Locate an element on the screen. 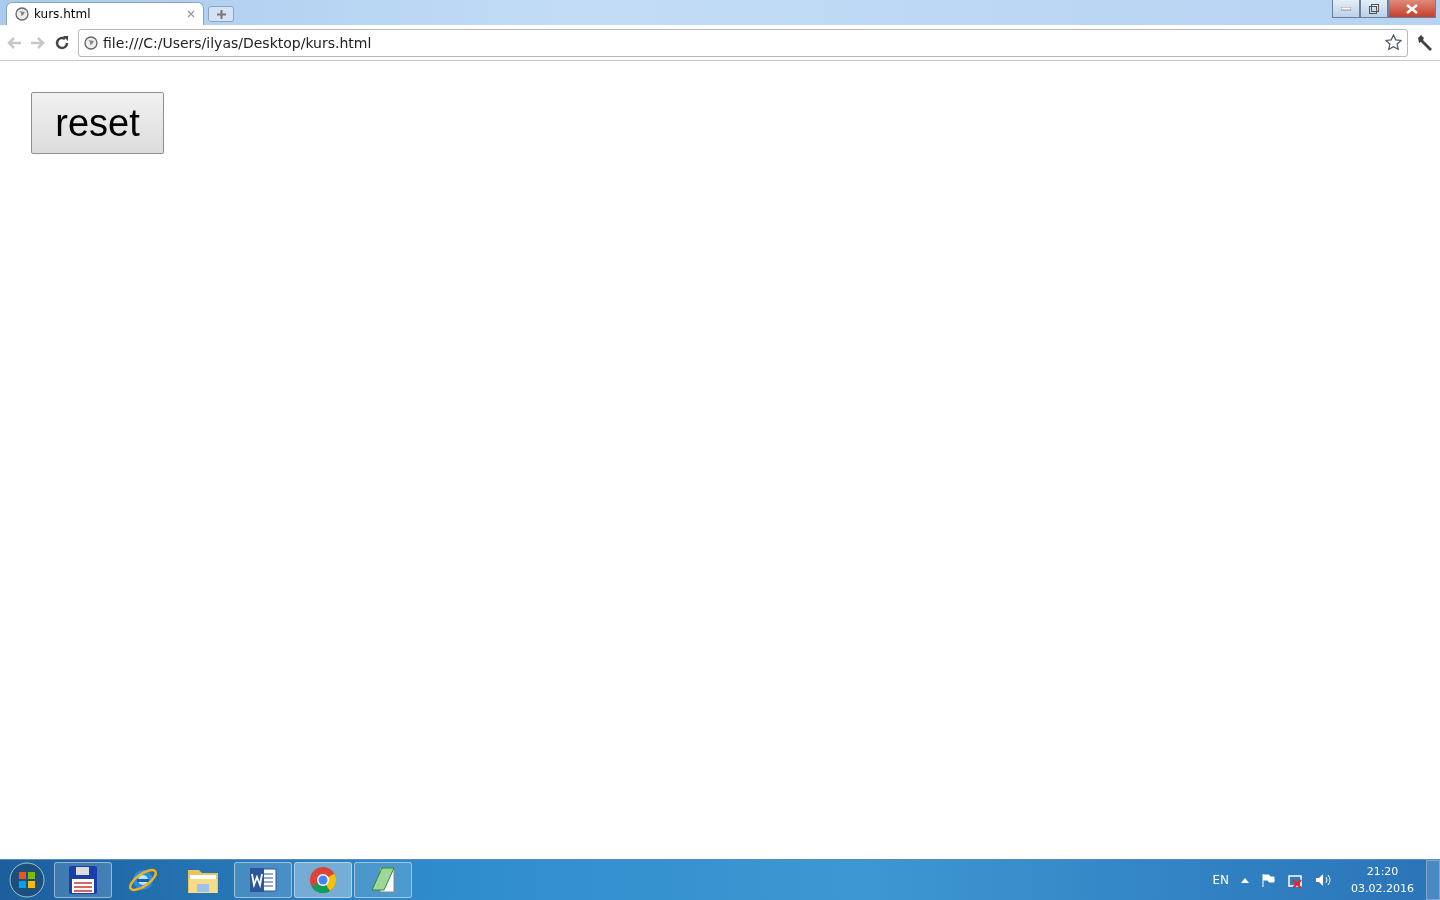  star-icon is located at coordinates (1393, 42).